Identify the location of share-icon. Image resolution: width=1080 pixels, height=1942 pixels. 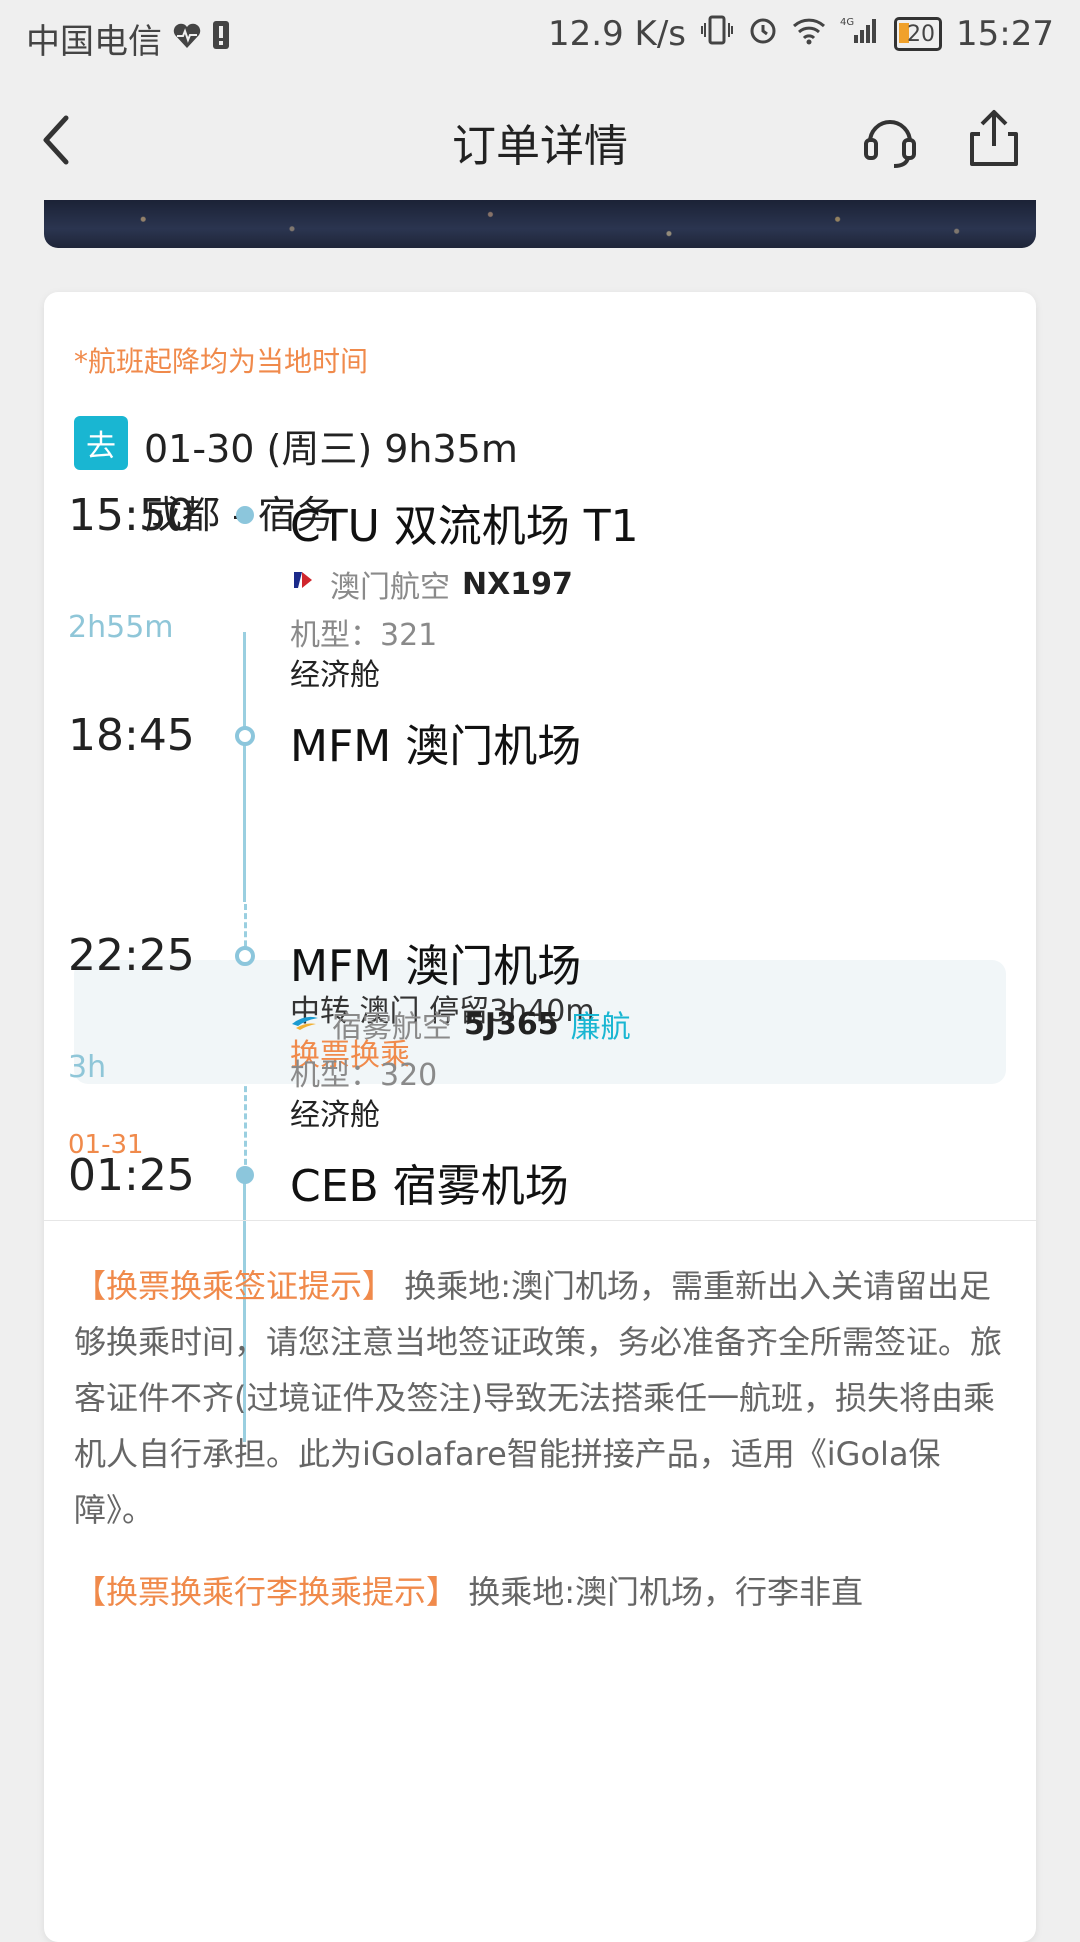
(994, 138).